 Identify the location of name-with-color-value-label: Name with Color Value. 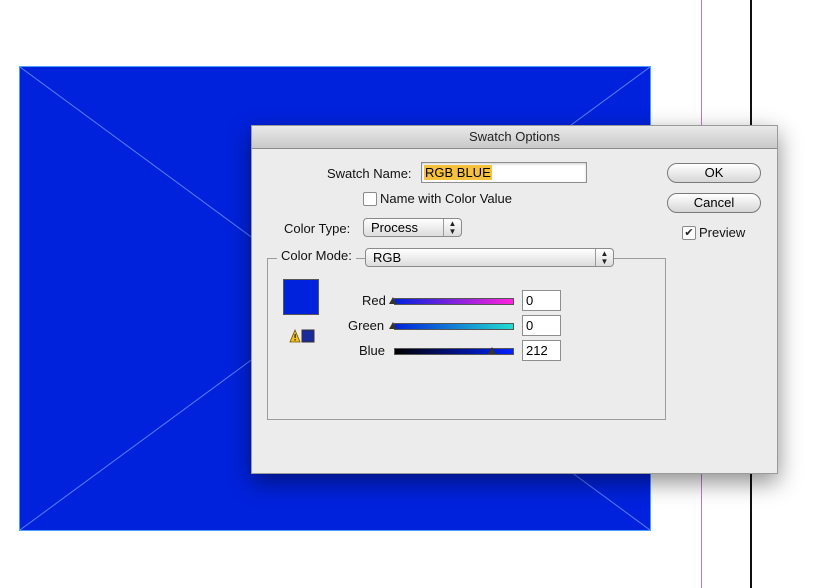
(446, 198).